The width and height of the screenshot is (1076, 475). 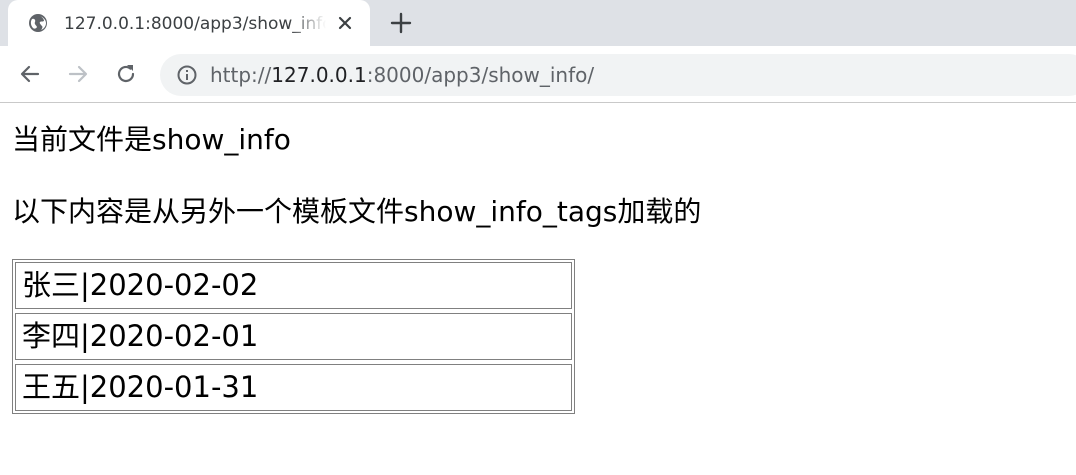 What do you see at coordinates (319, 75) in the screenshot?
I see `url-host: 127.0.0.1` at bounding box center [319, 75].